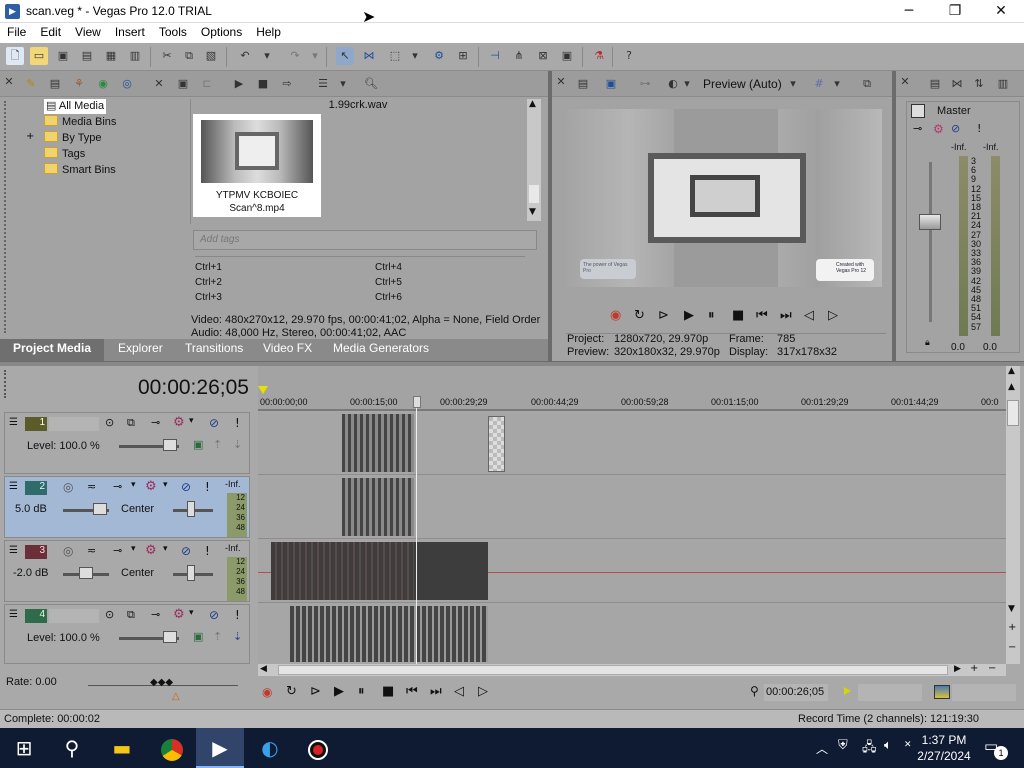 Image resolution: width=1024 pixels, height=768 pixels. I want to click on views-icon: ☰, so click(323, 84).